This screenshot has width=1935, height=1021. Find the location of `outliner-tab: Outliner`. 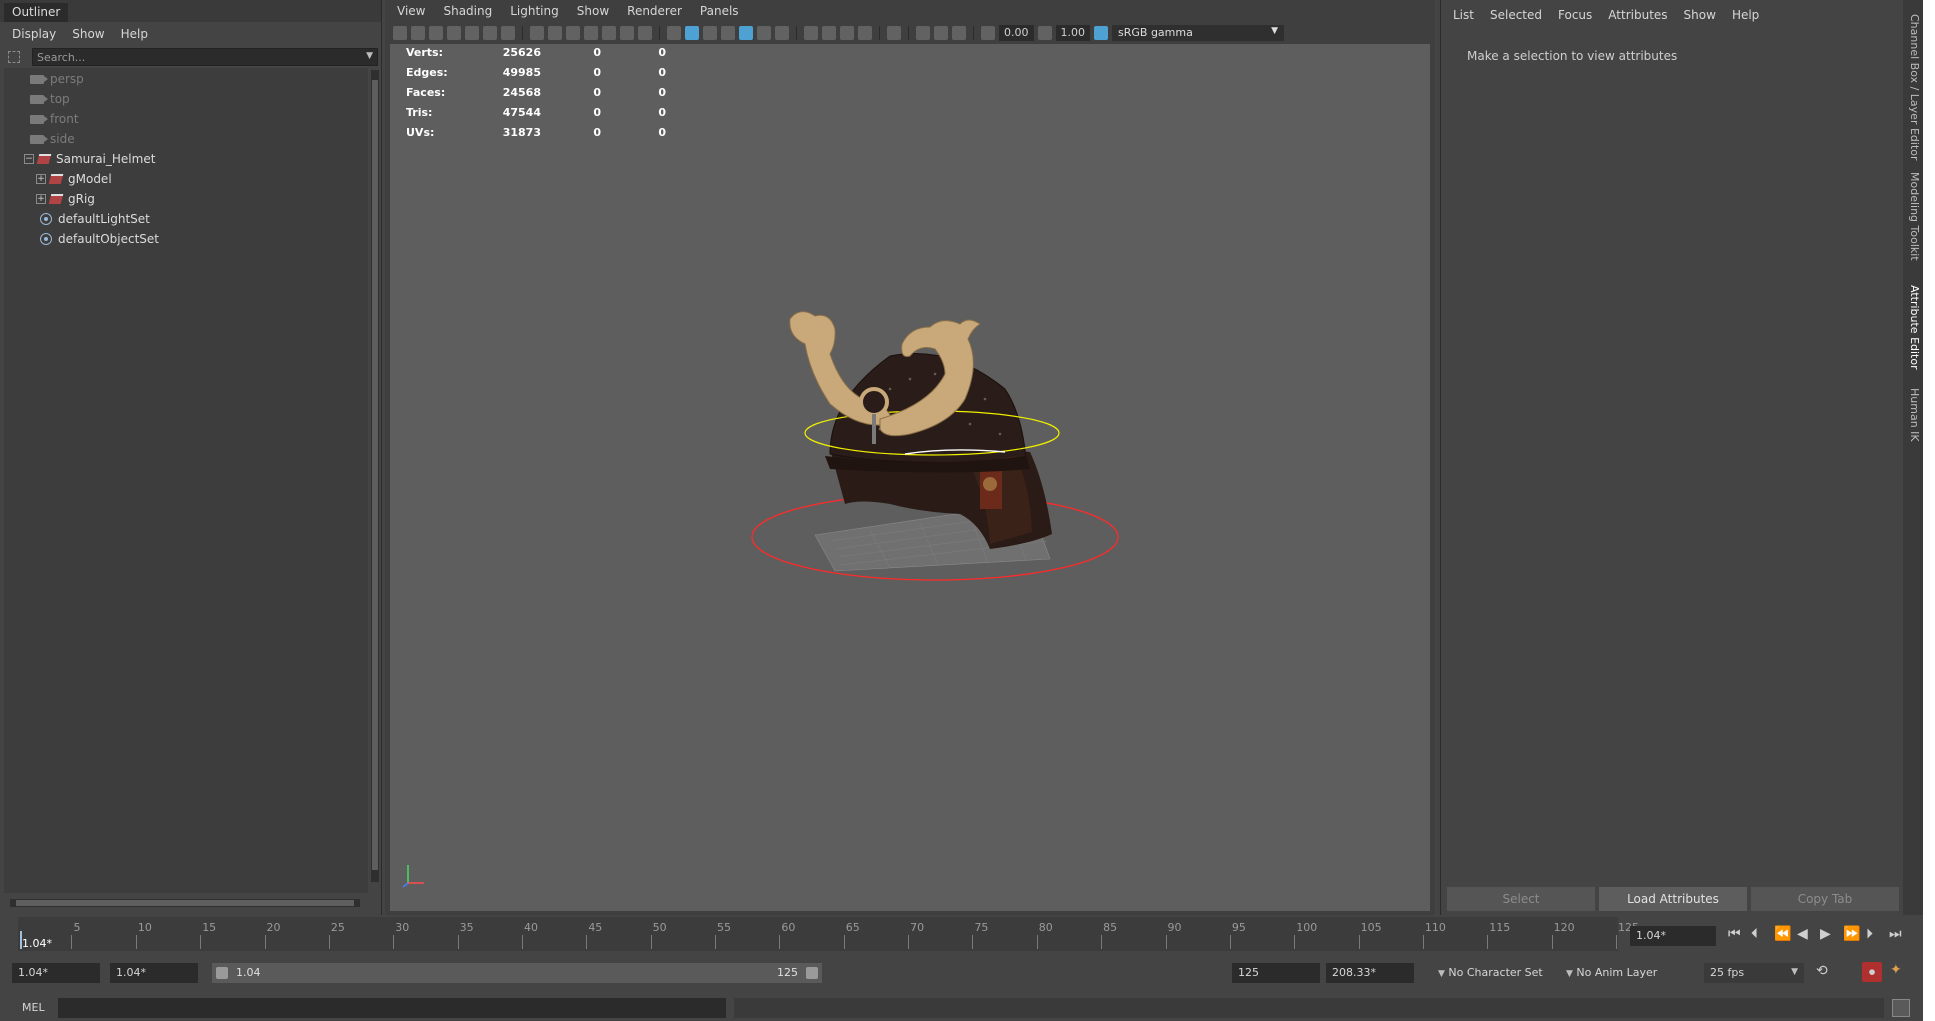

outliner-tab: Outliner is located at coordinates (36, 12).